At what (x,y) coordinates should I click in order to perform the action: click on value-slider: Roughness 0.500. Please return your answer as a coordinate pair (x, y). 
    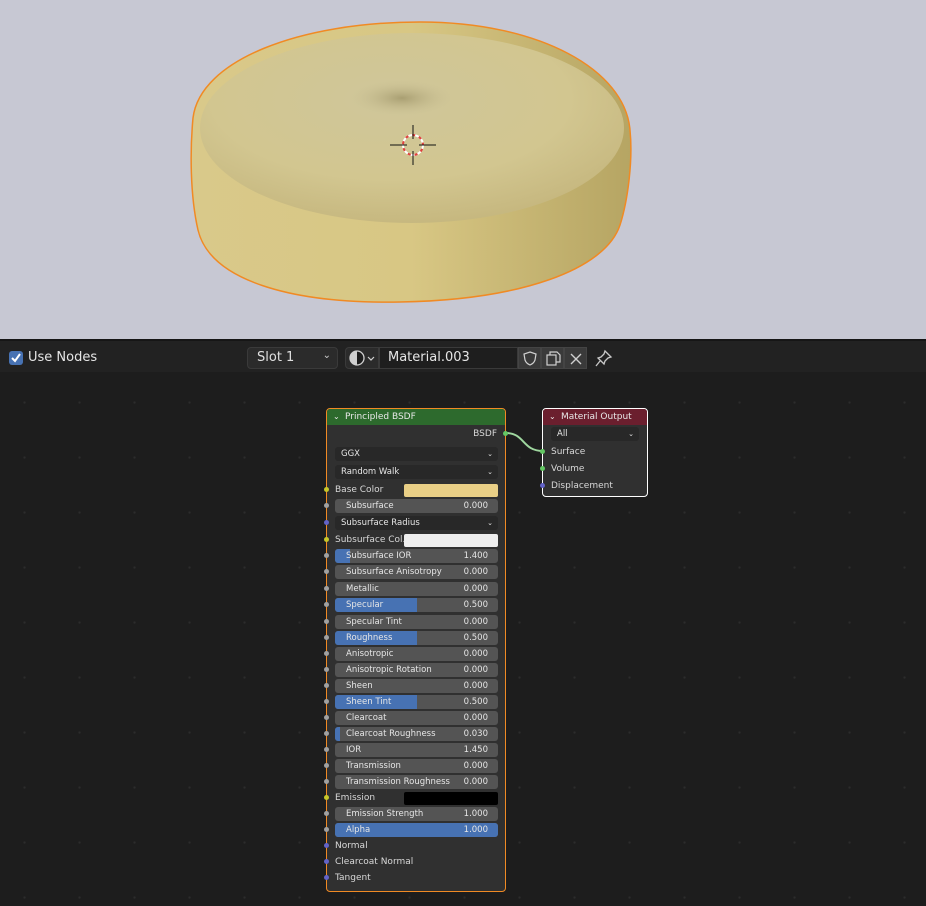
    Looking at the image, I should click on (416, 638).